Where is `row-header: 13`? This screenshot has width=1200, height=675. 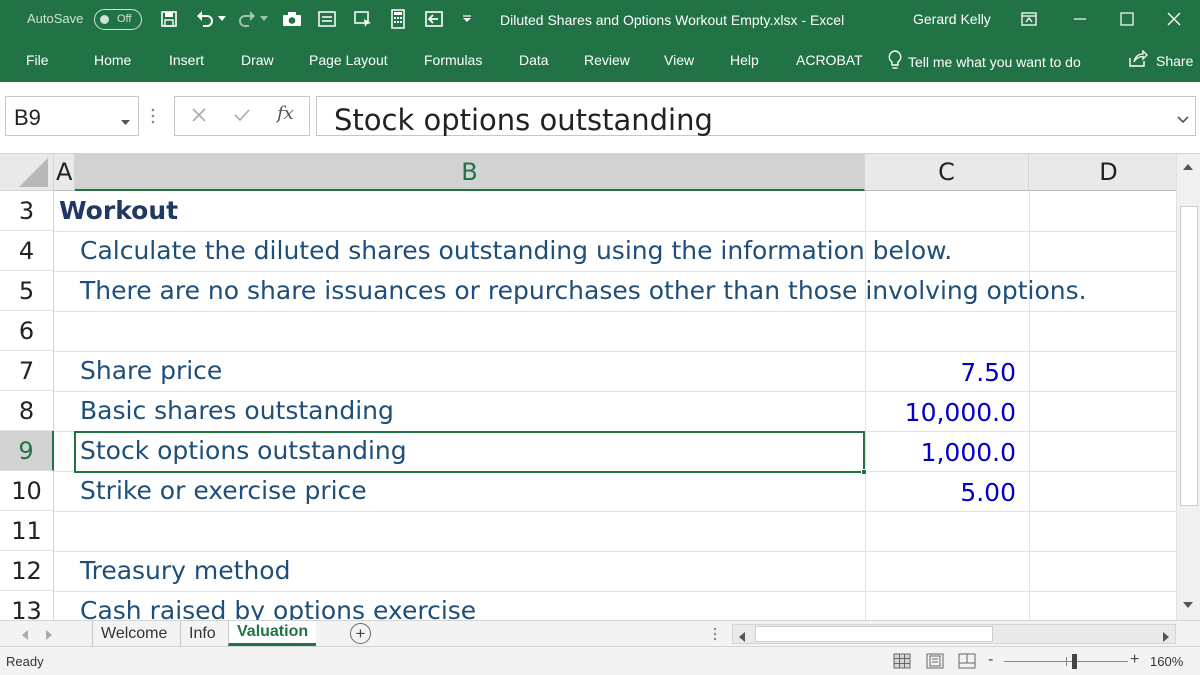
row-header: 13 is located at coordinates (27, 605).